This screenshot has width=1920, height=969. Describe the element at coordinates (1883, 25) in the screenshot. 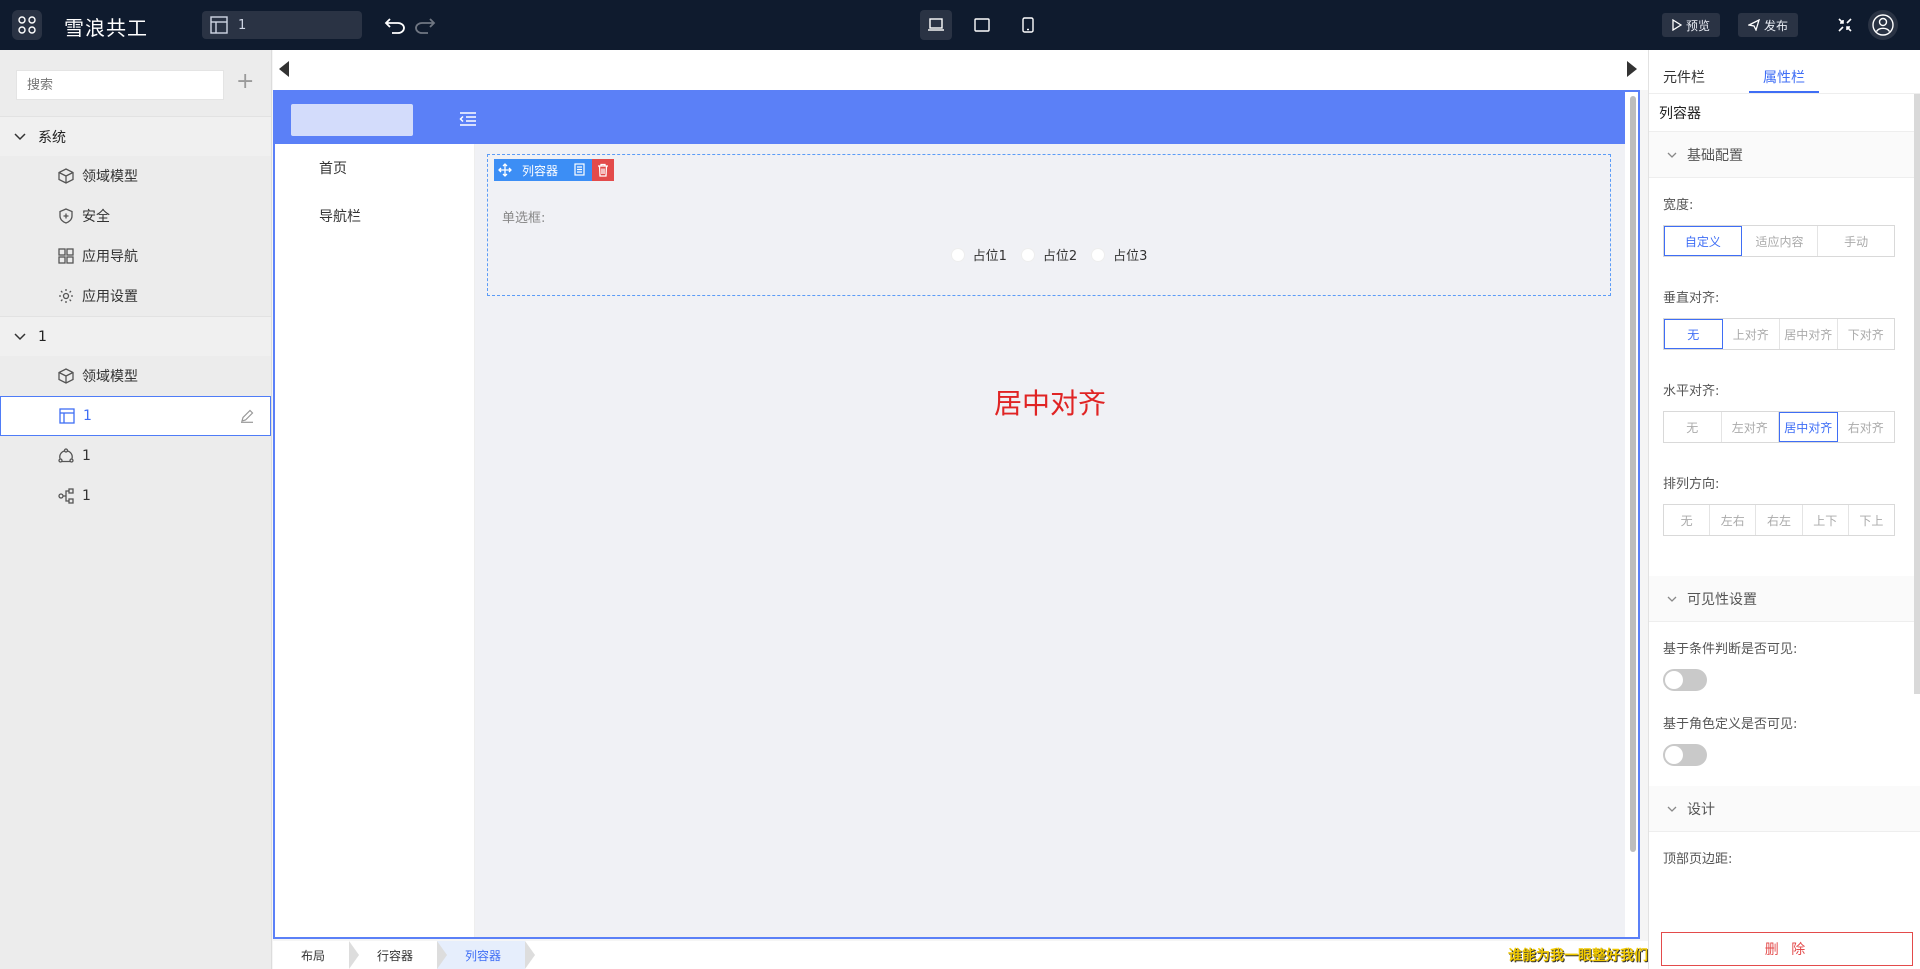

I see `user-avatar-icon` at that location.